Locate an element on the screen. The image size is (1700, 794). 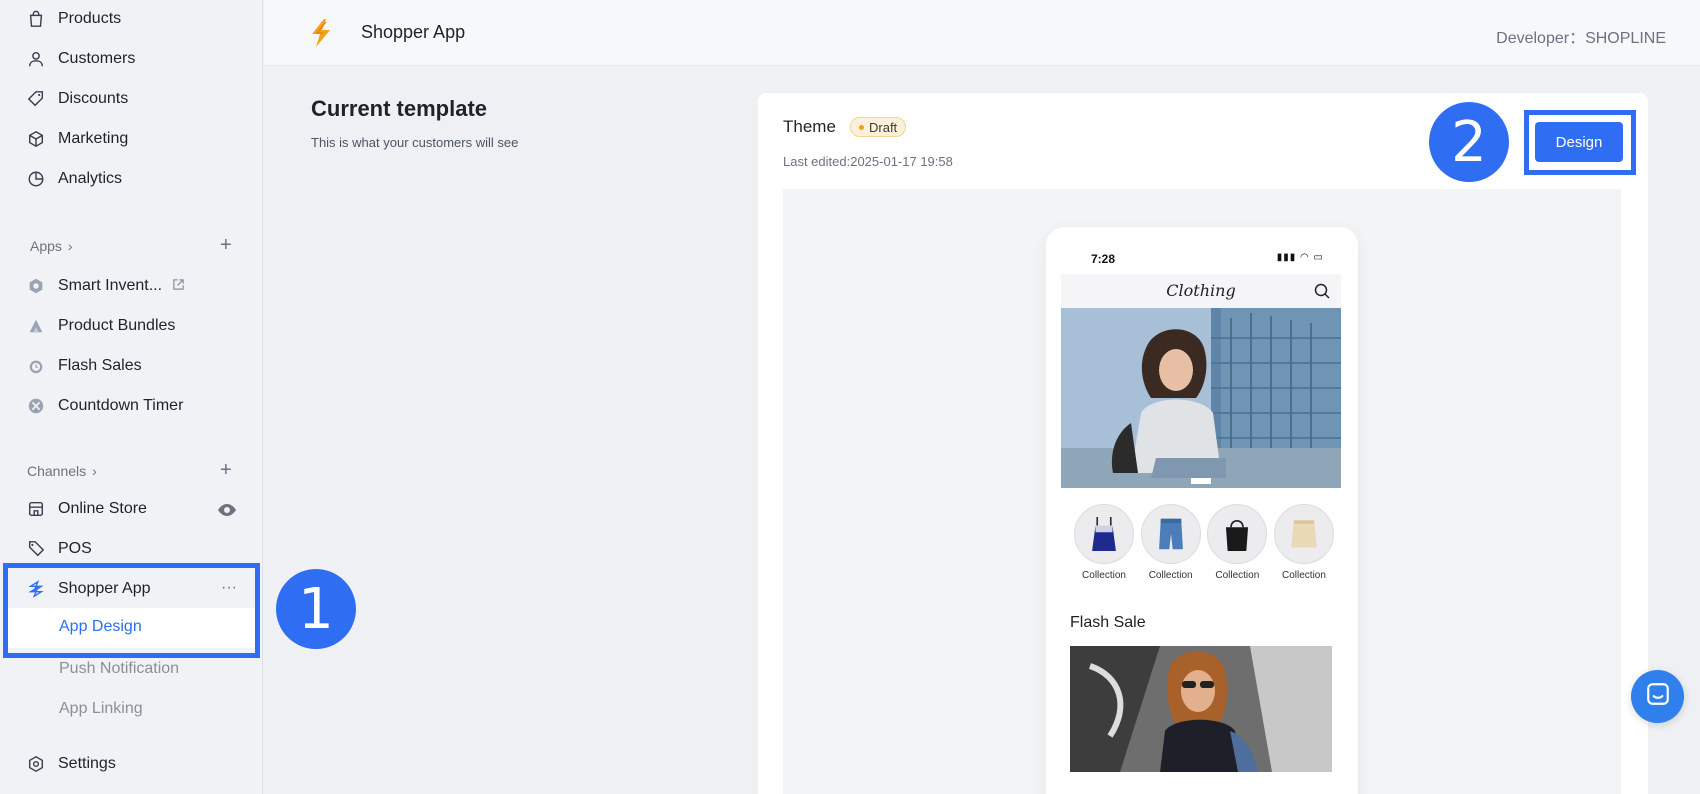
sidebar-item-product-bundles: Product Bundles is located at coordinates (139, 326).